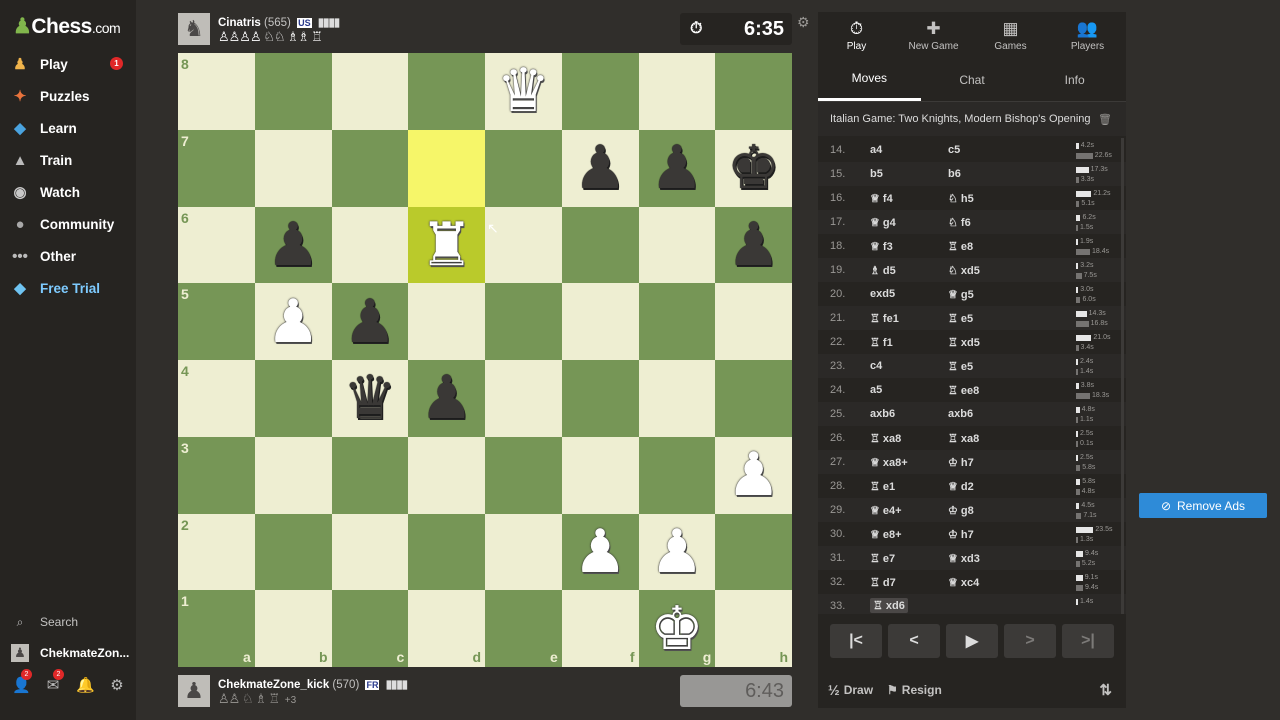 The image size is (1280, 720). What do you see at coordinates (68, 622) in the screenshot?
I see `sidebar-search: ⌕ Search` at bounding box center [68, 622].